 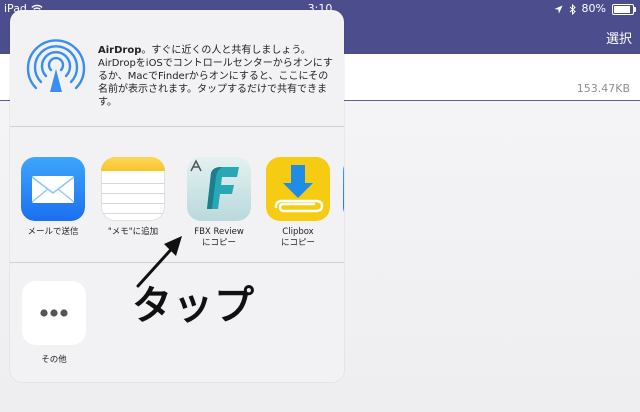 I want to click on select-button: 選択, so click(x=619, y=37).